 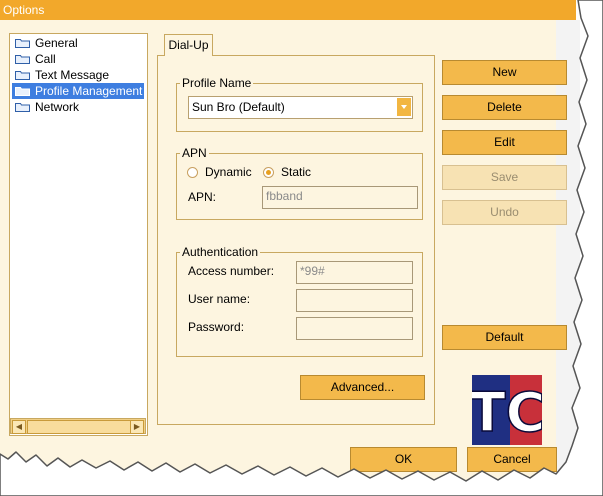 I want to click on tree-item-label: Network, so click(x=57, y=107).